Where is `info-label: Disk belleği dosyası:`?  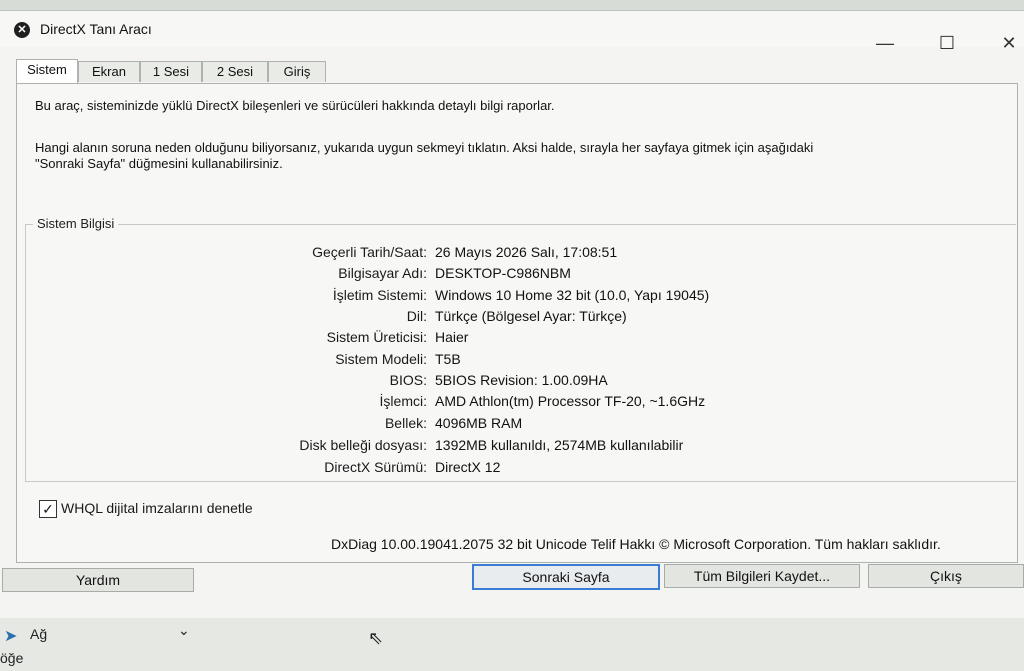 info-label: Disk belleği dosyası: is located at coordinates (363, 445).